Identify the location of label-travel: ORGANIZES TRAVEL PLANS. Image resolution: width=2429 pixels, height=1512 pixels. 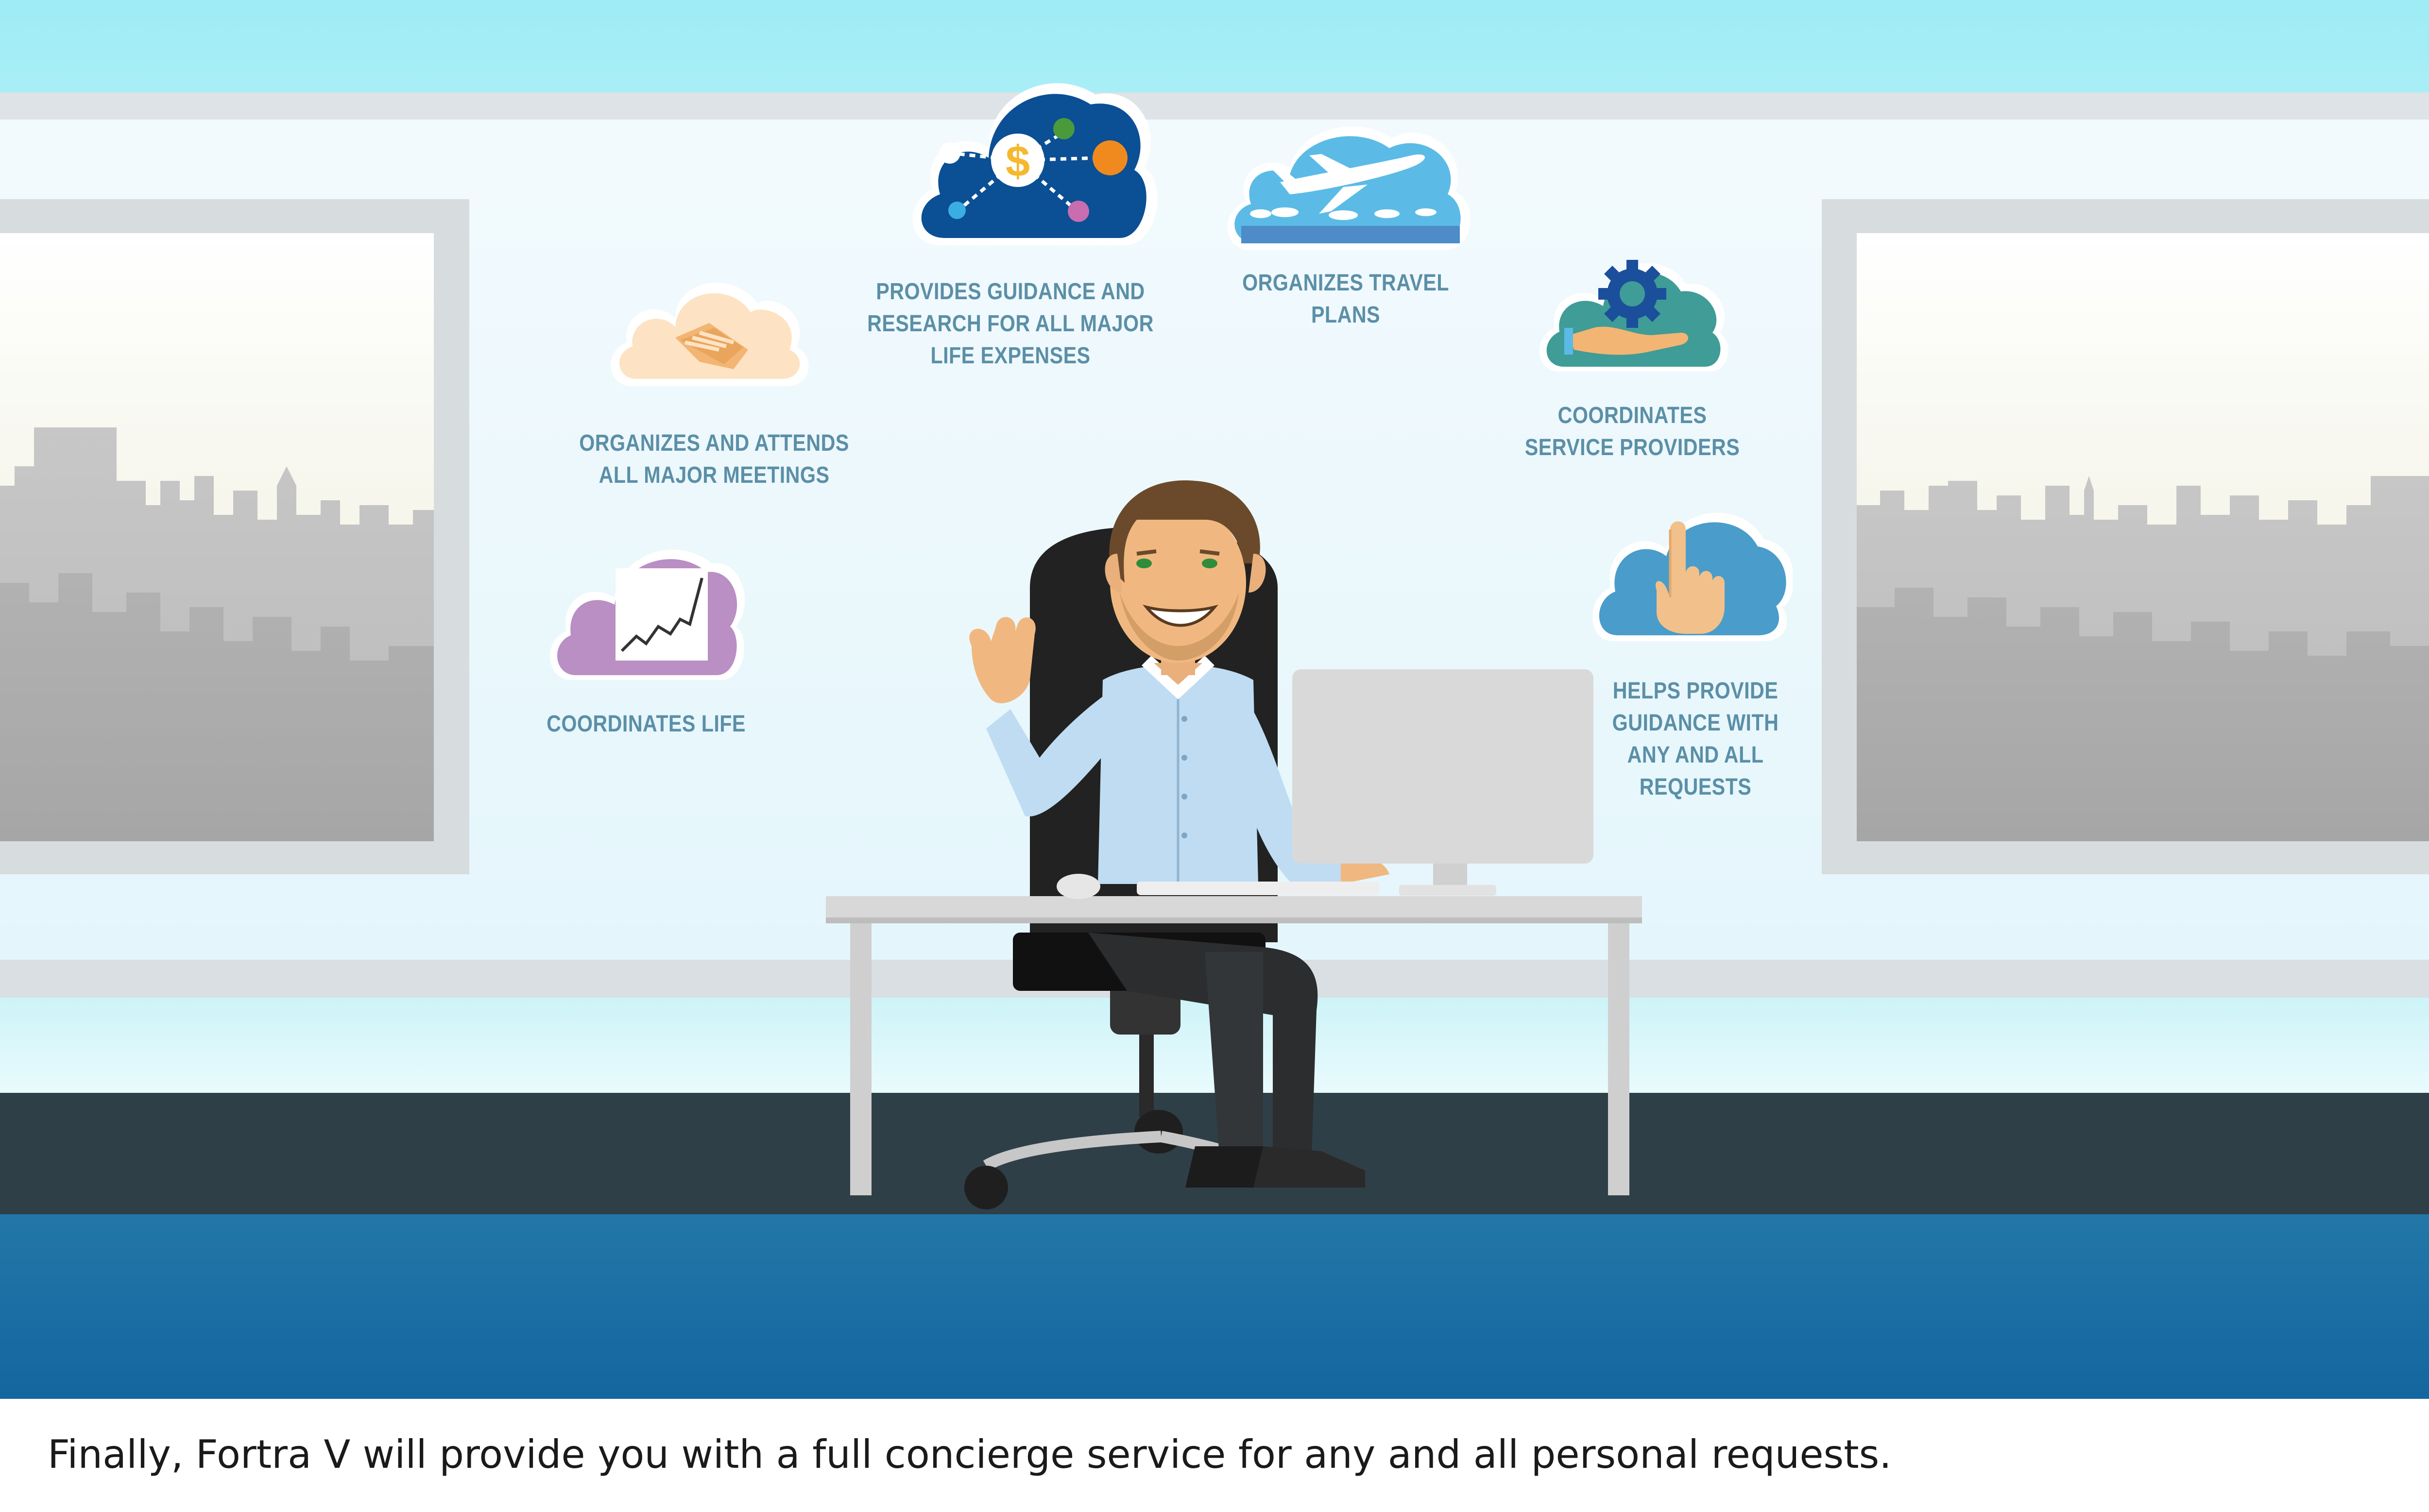
(1346, 299).